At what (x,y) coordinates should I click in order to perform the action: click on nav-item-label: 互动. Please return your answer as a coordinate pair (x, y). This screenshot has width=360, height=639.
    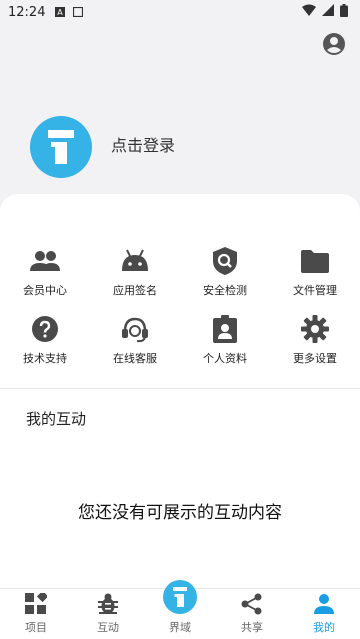
    Looking at the image, I should click on (108, 627).